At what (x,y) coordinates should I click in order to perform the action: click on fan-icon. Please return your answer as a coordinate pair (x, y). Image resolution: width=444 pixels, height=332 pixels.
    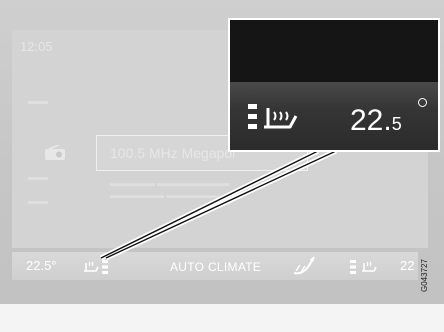
    Looking at the image, I should click on (303, 266).